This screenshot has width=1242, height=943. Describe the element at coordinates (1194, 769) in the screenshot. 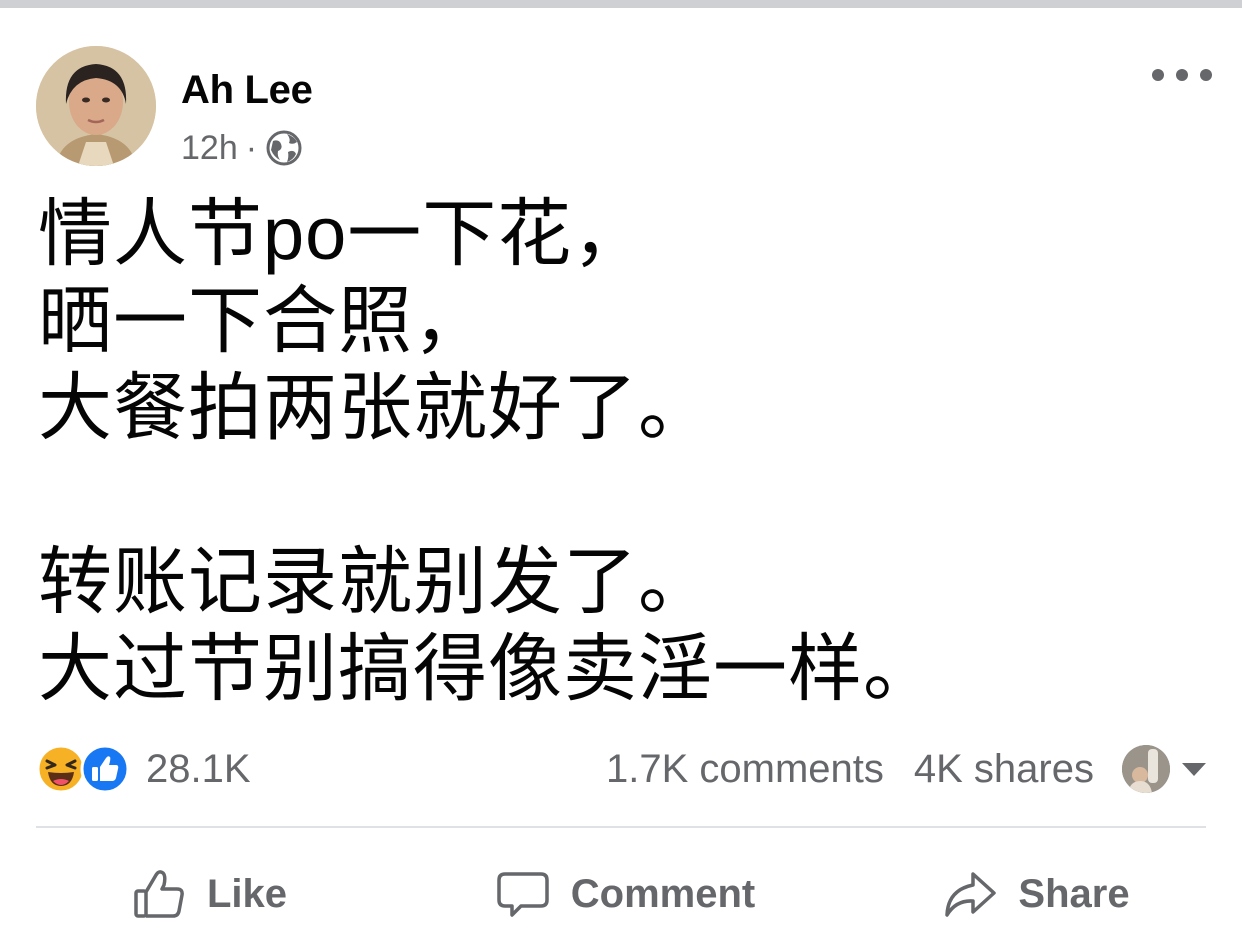

I see `chevron-down-icon` at that location.